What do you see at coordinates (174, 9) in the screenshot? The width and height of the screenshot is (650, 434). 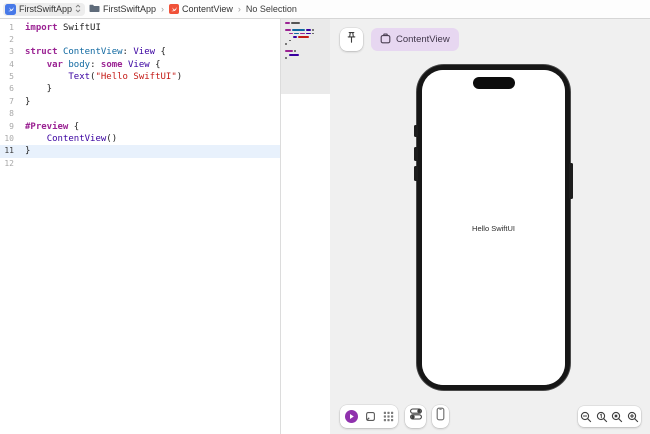 I see `swift-file-icon` at bounding box center [174, 9].